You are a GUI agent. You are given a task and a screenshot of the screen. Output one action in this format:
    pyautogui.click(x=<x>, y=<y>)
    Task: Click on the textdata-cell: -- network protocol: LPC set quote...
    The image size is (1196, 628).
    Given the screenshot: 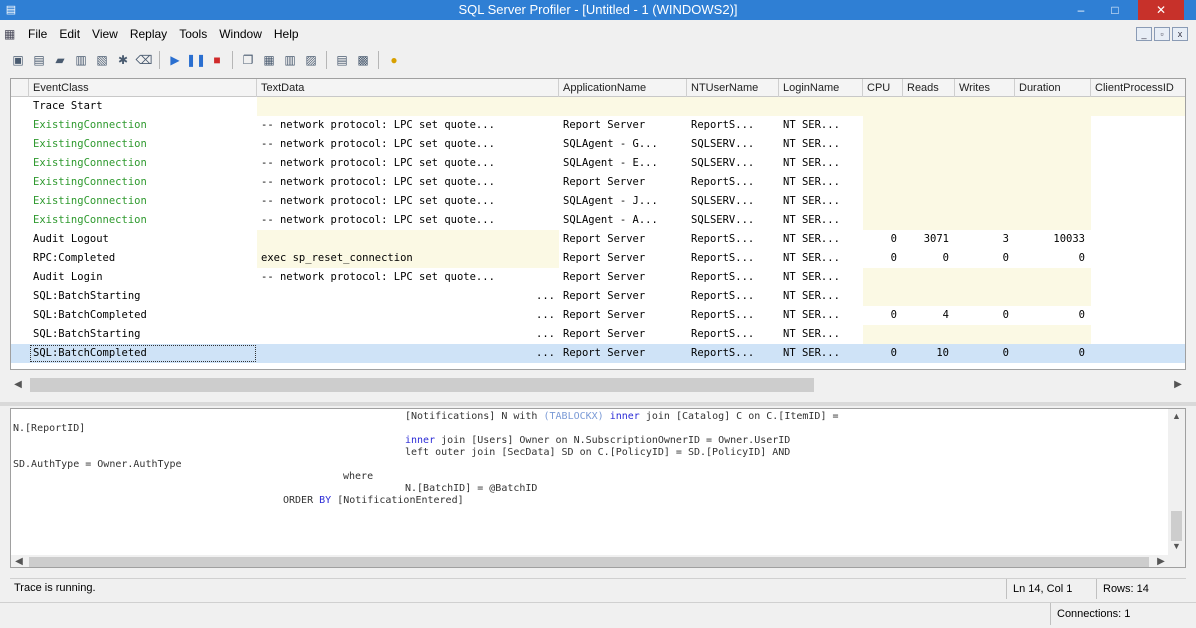 What is the action you would take?
    pyautogui.click(x=378, y=182)
    